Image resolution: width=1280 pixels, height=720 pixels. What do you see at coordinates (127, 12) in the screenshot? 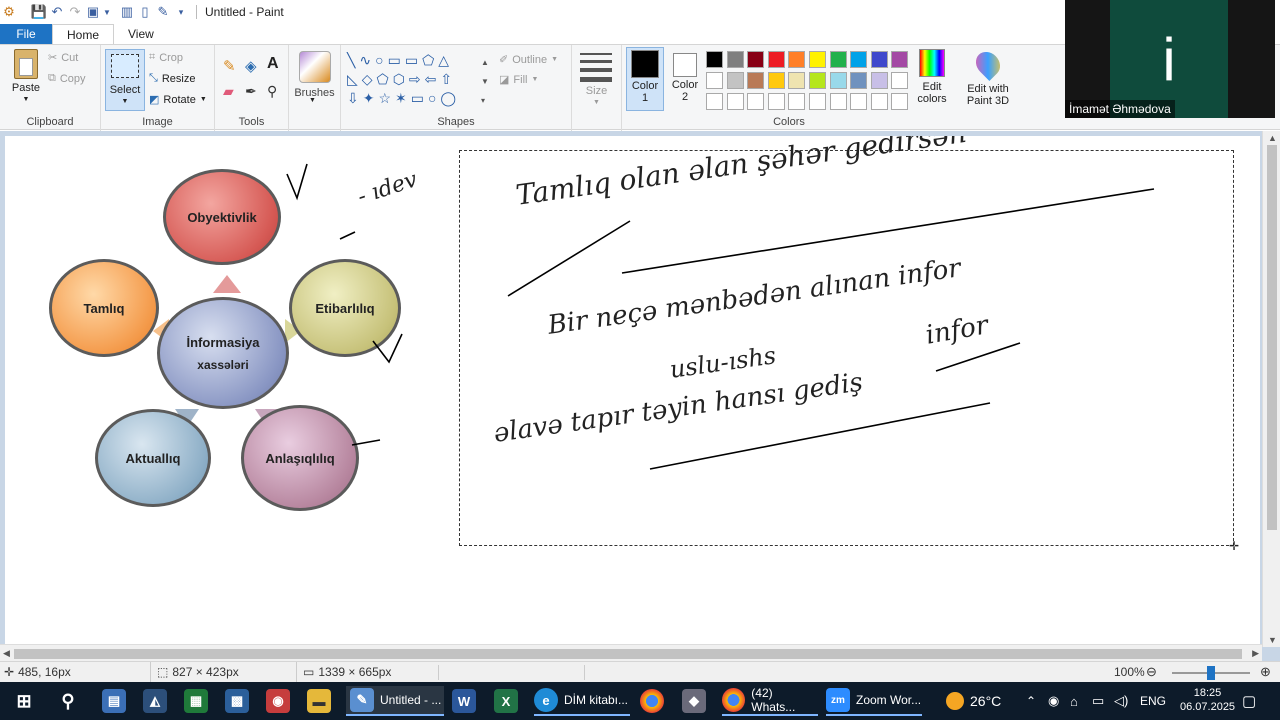
I see `fill-icon: ▥` at bounding box center [127, 12].